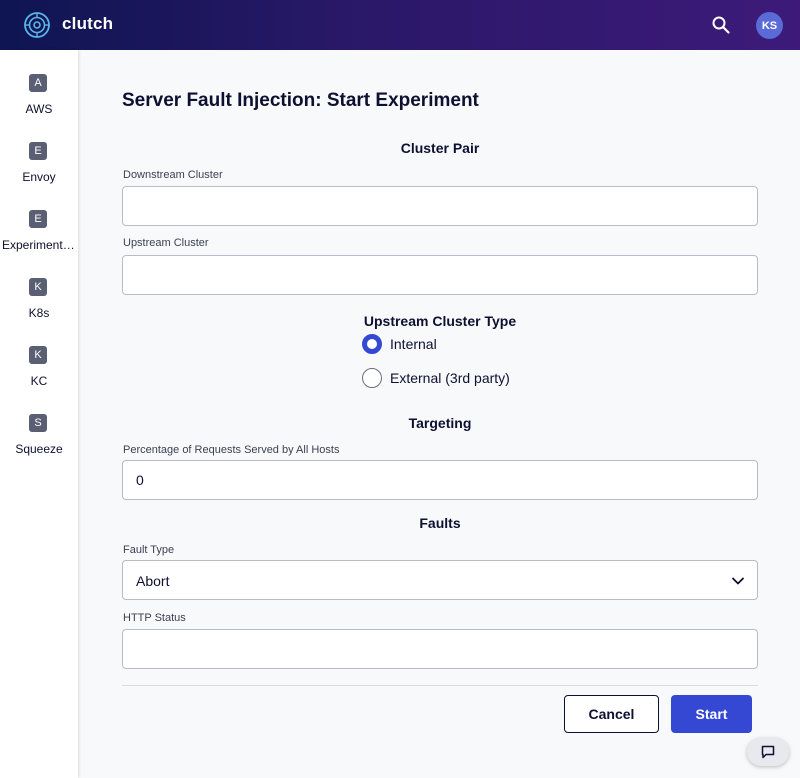 The height and width of the screenshot is (778, 800). Describe the element at coordinates (173, 175) in the screenshot. I see `downstream-cluster-label: Downstream Cluster` at that location.